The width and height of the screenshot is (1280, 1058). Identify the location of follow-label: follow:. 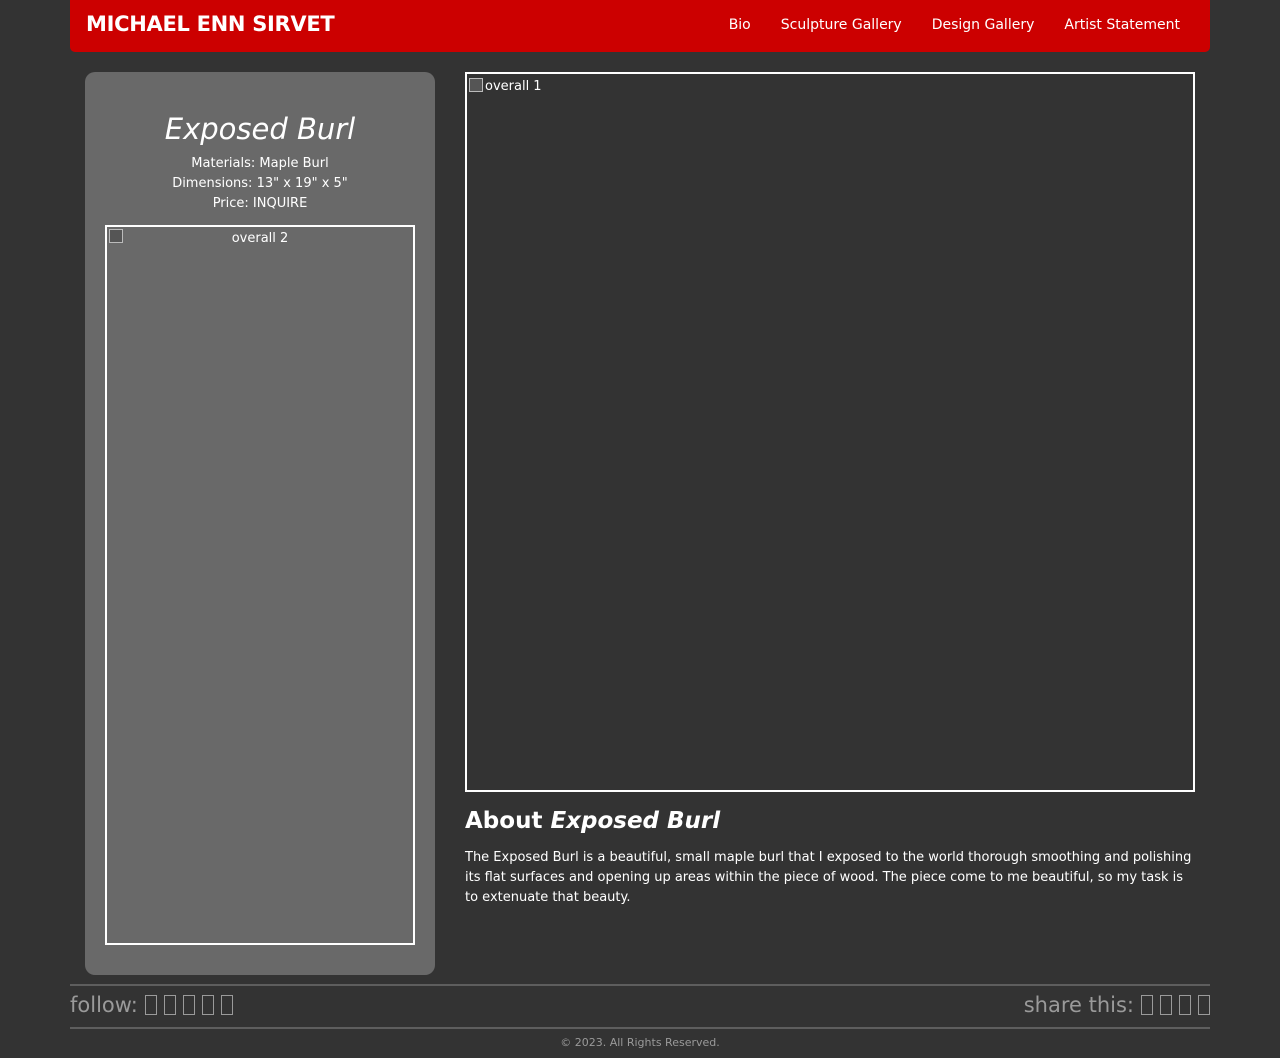
(104, 1005).